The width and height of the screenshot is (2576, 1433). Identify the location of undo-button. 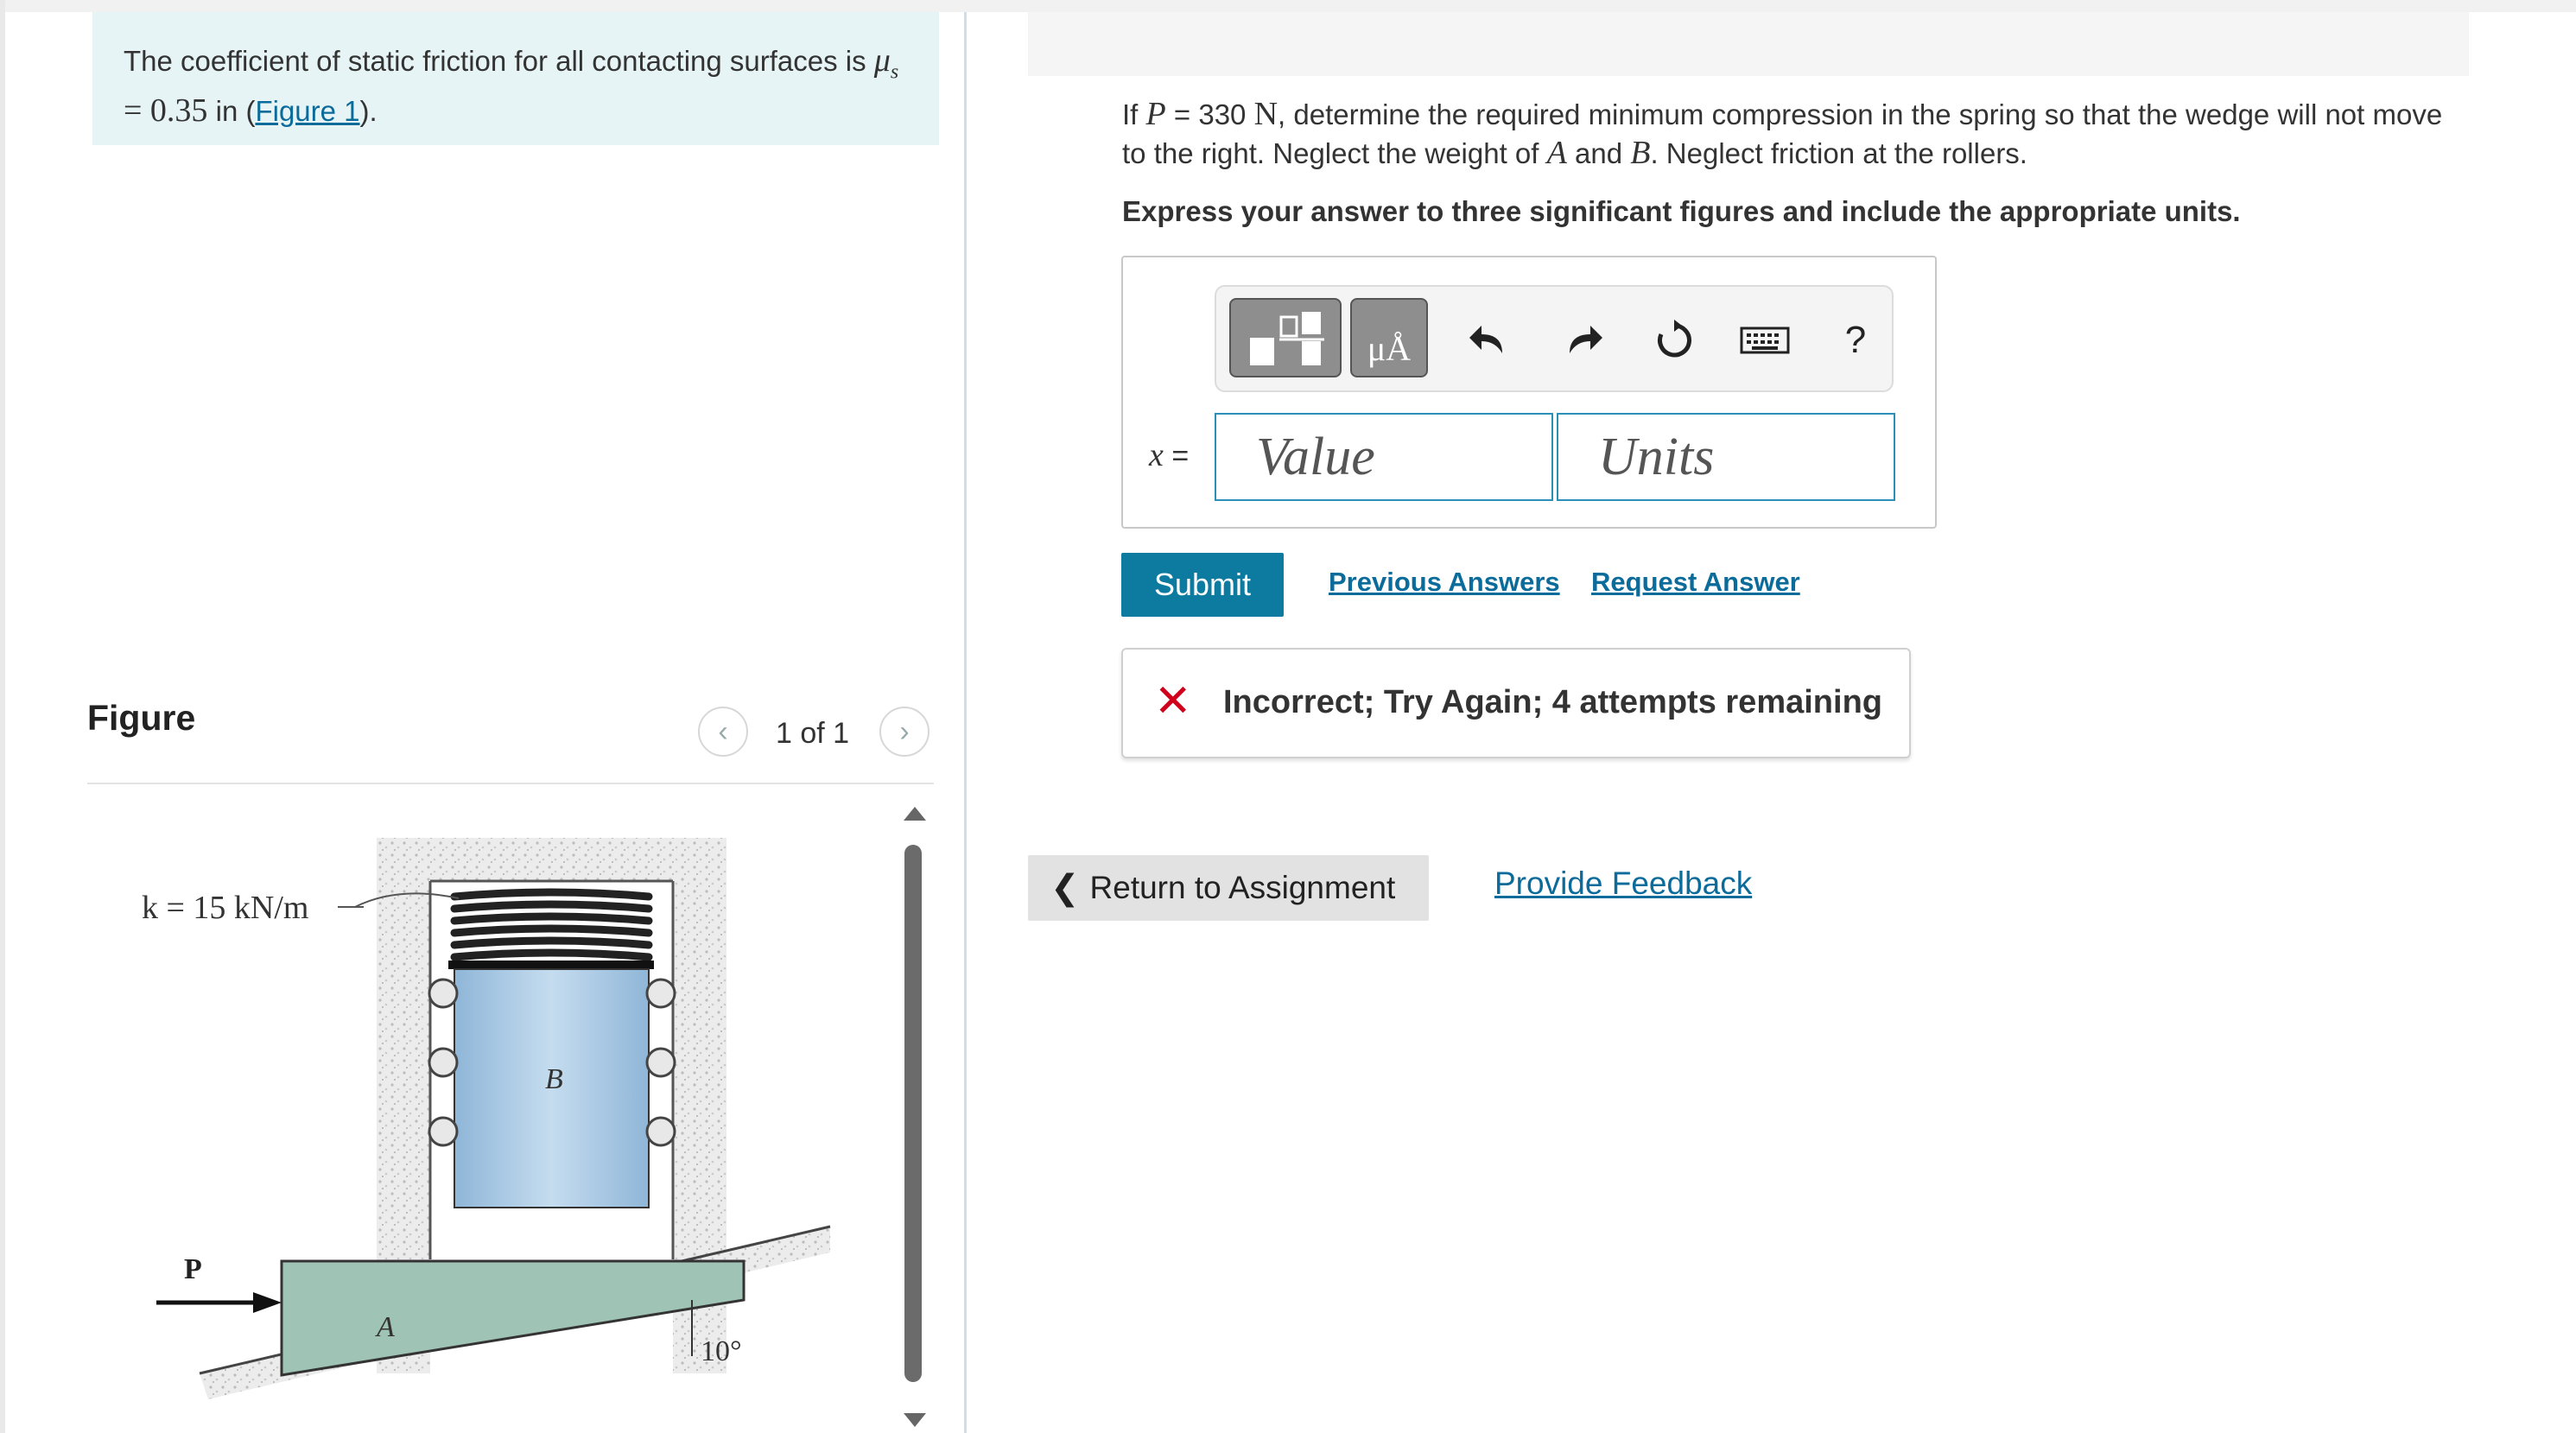
(1487, 340).